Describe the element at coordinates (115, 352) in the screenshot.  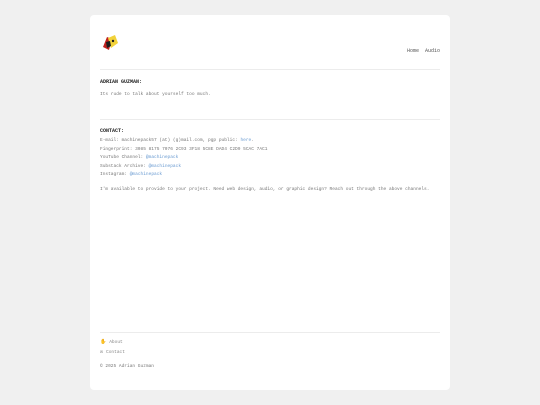
I see `footer-contact-label: Contact` at that location.